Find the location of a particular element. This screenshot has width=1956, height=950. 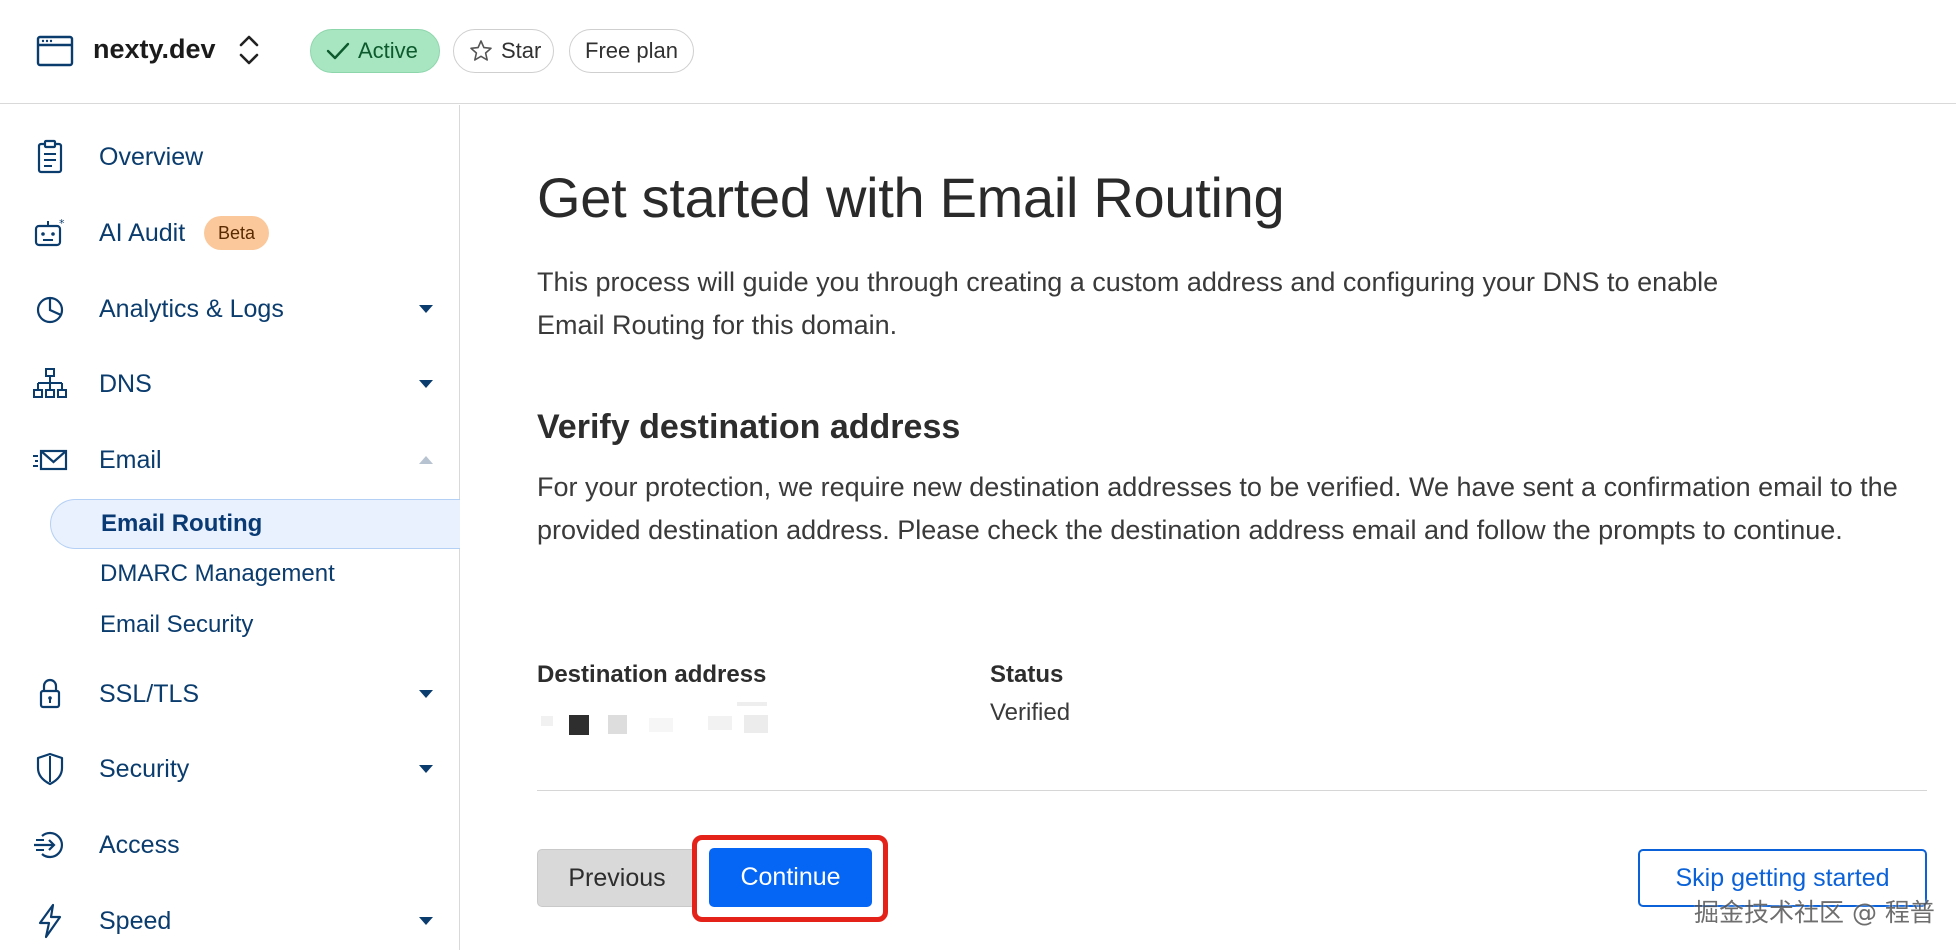

sidebar-subitem-label: Email Security is located at coordinates (177, 624).